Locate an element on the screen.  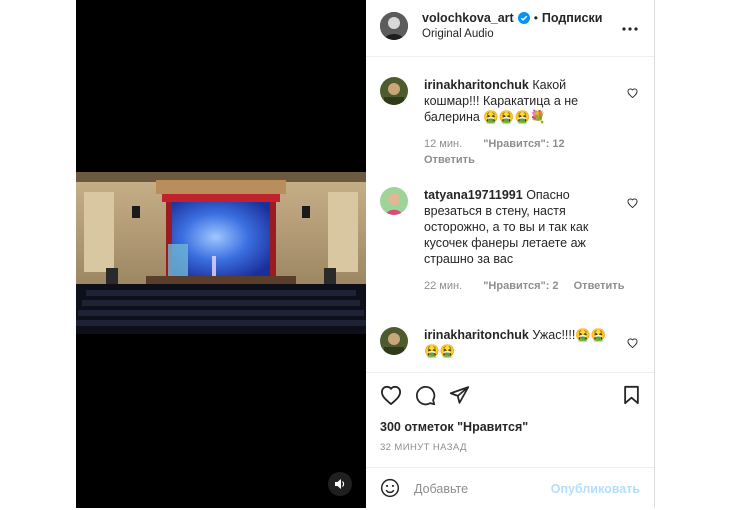
video-frame-theatre is located at coordinates (221, 253).